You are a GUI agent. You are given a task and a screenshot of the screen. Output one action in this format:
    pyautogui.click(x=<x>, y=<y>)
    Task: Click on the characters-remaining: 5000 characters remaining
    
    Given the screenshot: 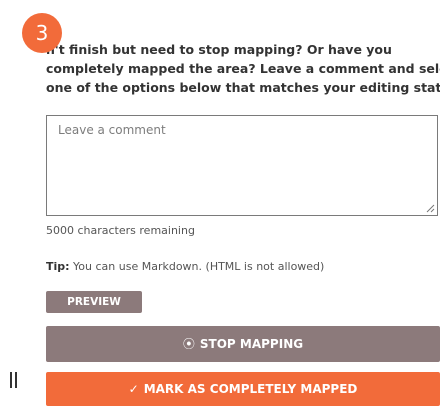 What is the action you would take?
    pyautogui.click(x=120, y=230)
    